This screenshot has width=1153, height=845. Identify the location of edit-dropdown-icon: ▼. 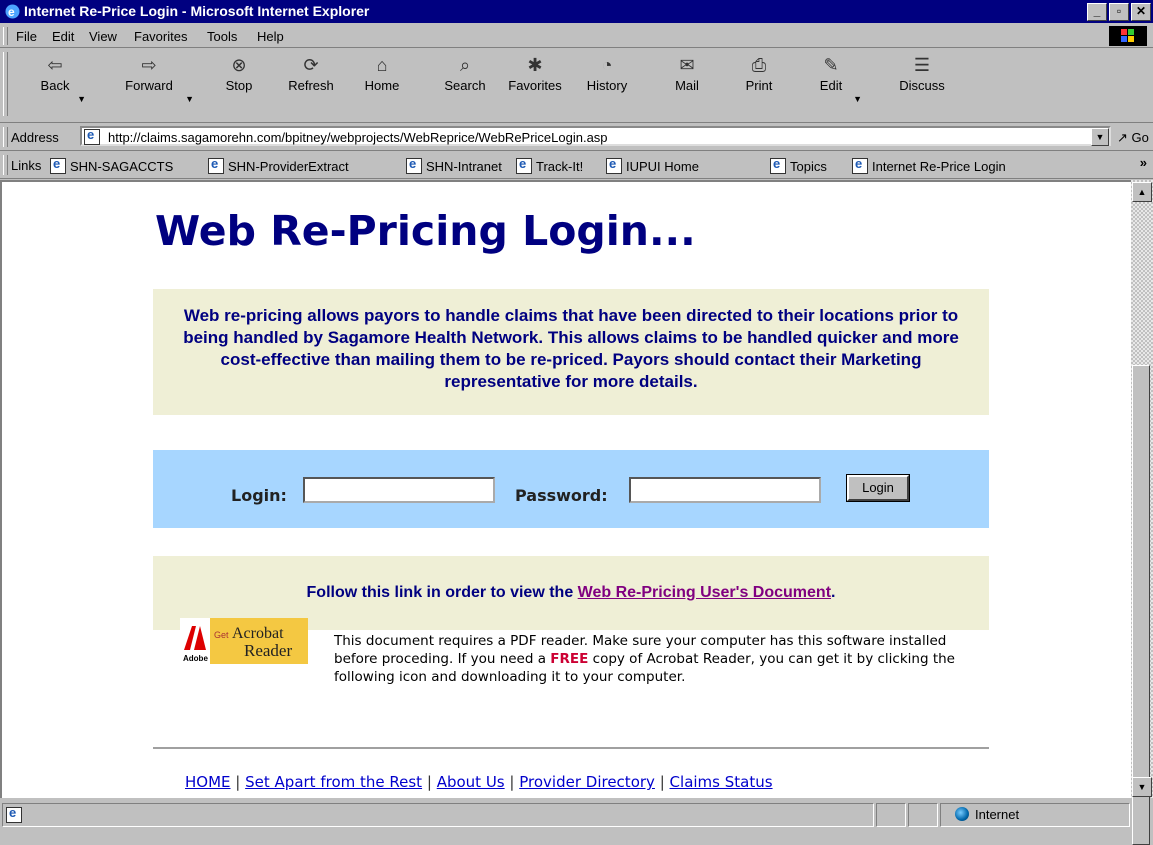
(857, 99).